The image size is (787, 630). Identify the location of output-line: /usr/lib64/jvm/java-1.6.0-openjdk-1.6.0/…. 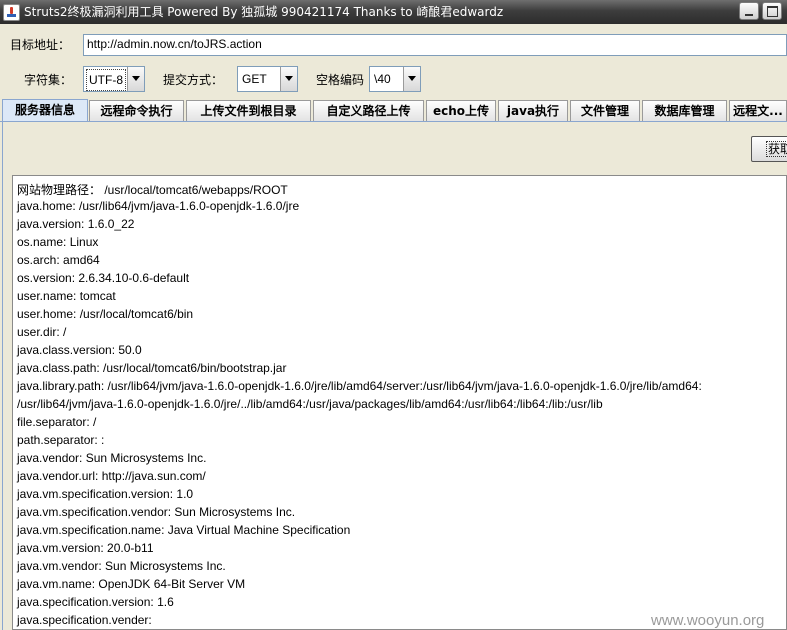
(310, 404).